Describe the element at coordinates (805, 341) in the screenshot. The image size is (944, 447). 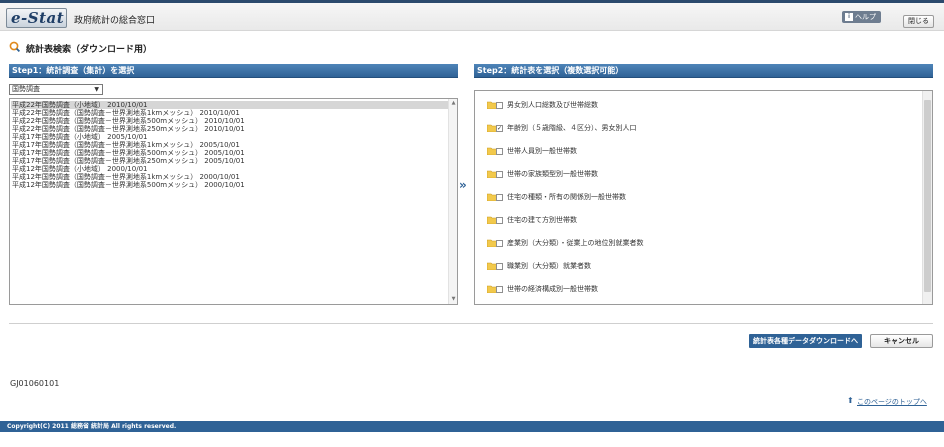
I see `download-button: 統計表各種データダウンロードへ` at that location.